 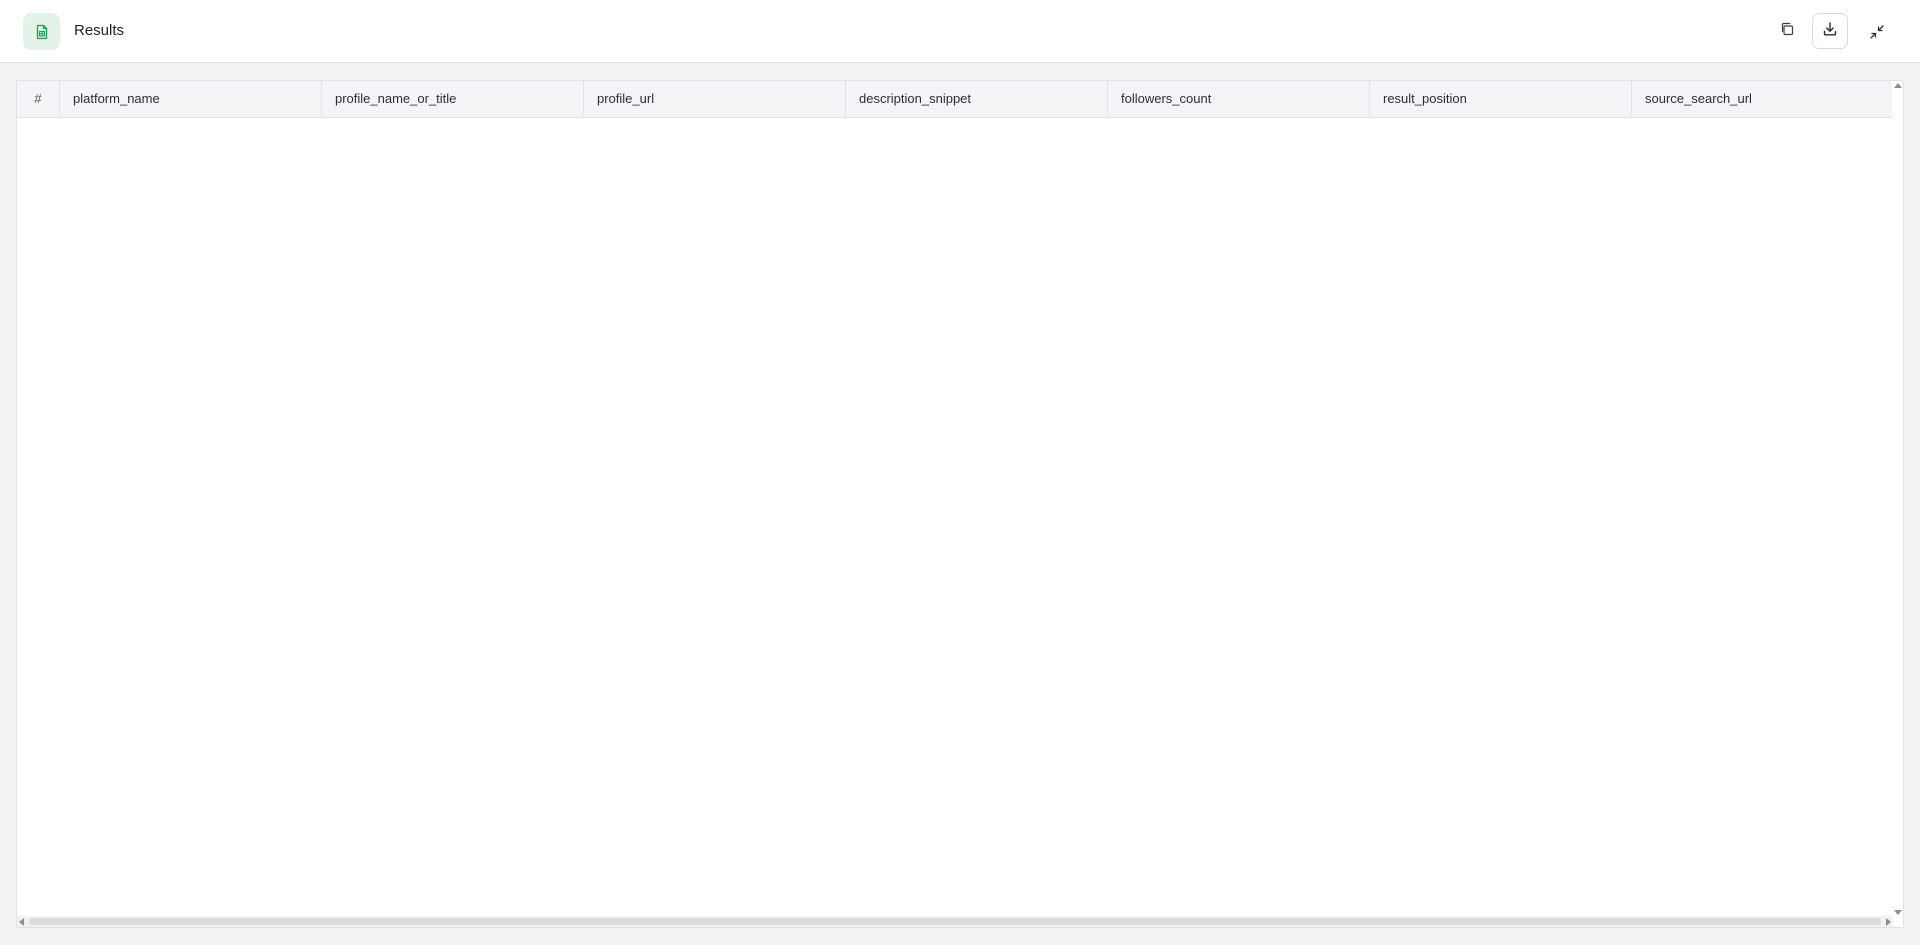 I want to click on collapse-icon, so click(x=1877, y=34).